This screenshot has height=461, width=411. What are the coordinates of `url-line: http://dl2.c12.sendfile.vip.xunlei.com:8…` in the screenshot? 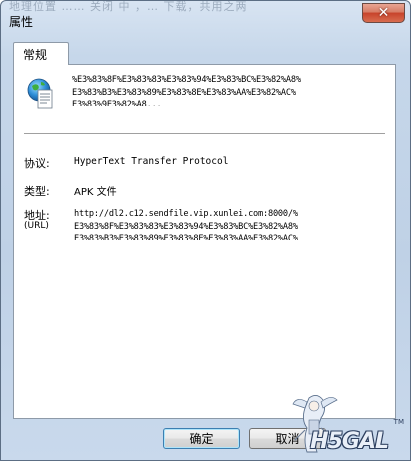 It's located at (186, 214).